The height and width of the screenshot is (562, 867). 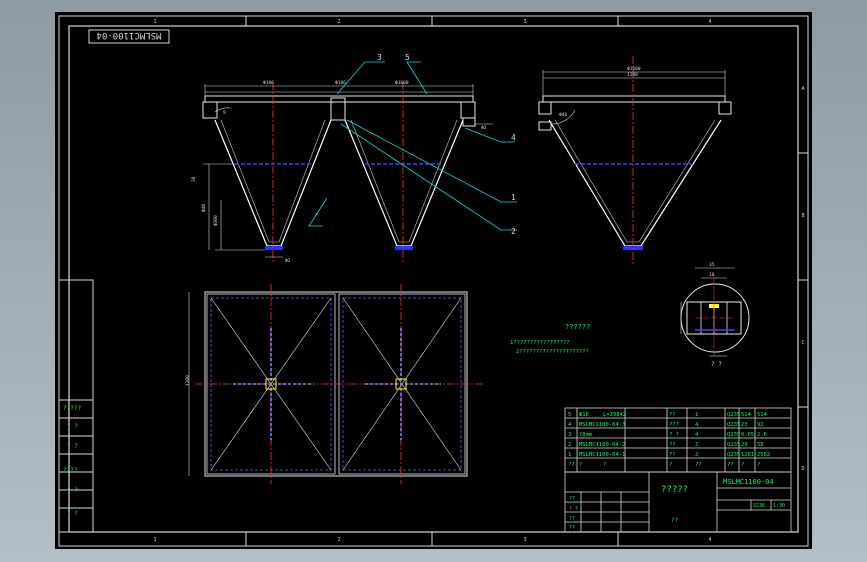 What do you see at coordinates (602, 425) in the screenshot?
I see `bom-cell: MSLMC1100-04-3` at bounding box center [602, 425].